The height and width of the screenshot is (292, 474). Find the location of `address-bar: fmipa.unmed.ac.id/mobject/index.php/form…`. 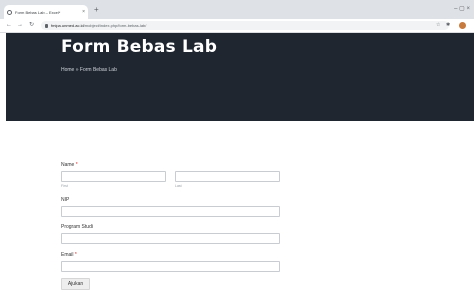

address-bar: fmipa.unmed.ac.id/mobject/index.php/form… is located at coordinates (245, 25).